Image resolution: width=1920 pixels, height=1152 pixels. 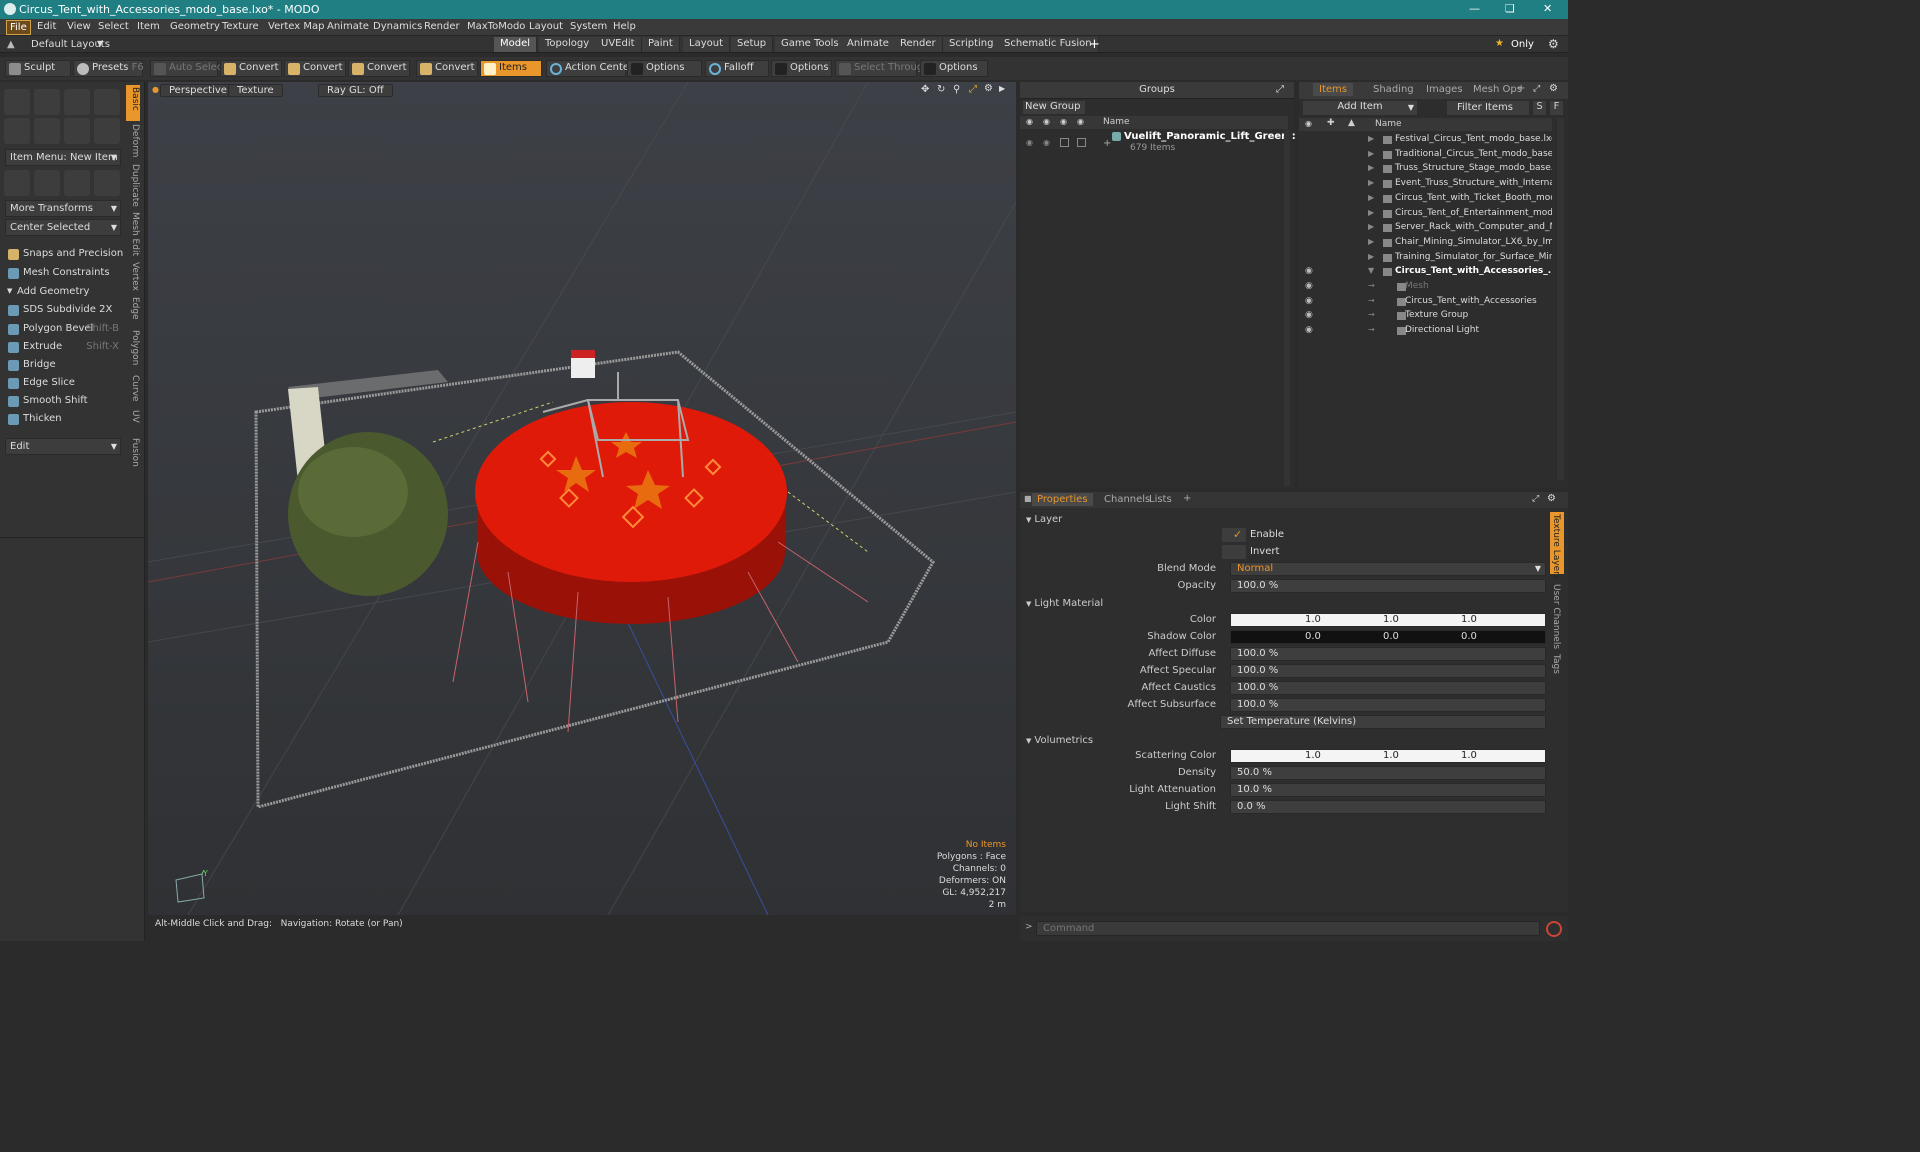 What do you see at coordinates (882, 68) in the screenshot?
I see `select-through-button: Select Through` at bounding box center [882, 68].